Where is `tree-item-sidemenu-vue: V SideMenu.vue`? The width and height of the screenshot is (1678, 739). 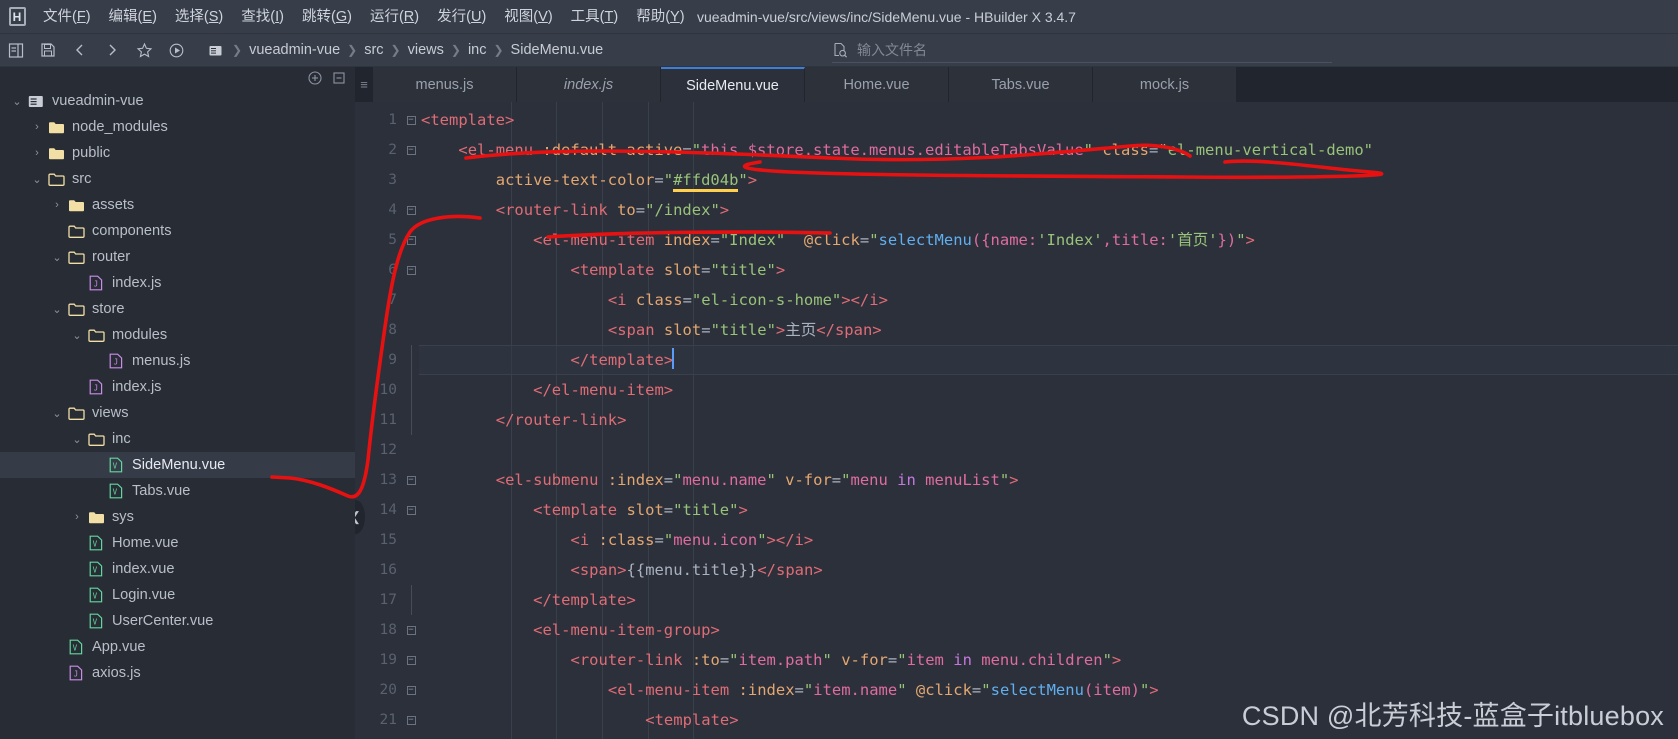 tree-item-sidemenu-vue: V SideMenu.vue is located at coordinates (177, 465).